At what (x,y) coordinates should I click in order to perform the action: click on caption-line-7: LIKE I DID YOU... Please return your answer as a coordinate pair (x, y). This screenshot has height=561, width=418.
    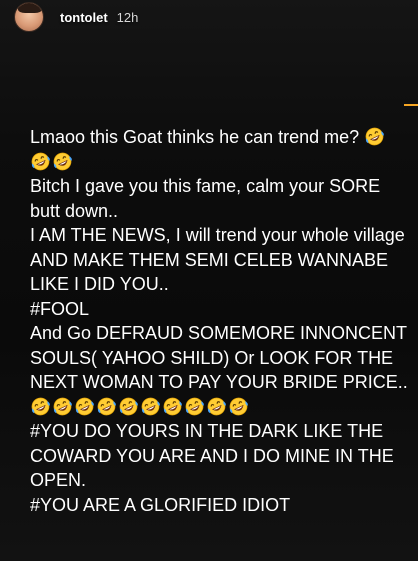
    Looking at the image, I should click on (99, 284).